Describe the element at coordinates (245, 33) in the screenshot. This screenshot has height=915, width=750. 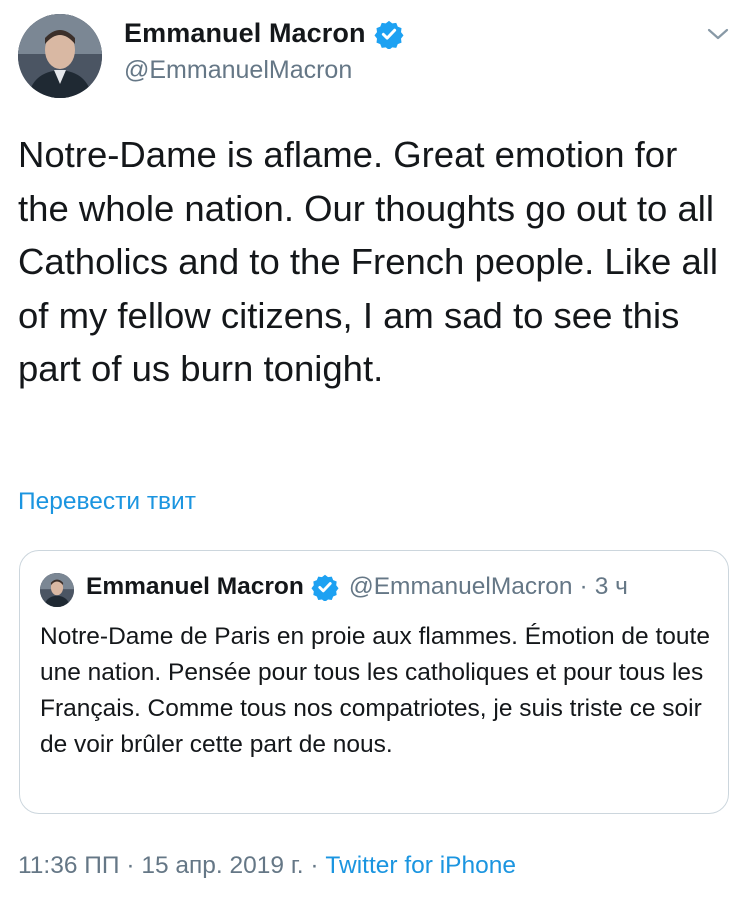
I see `author-name: Emmanuel Macron` at that location.